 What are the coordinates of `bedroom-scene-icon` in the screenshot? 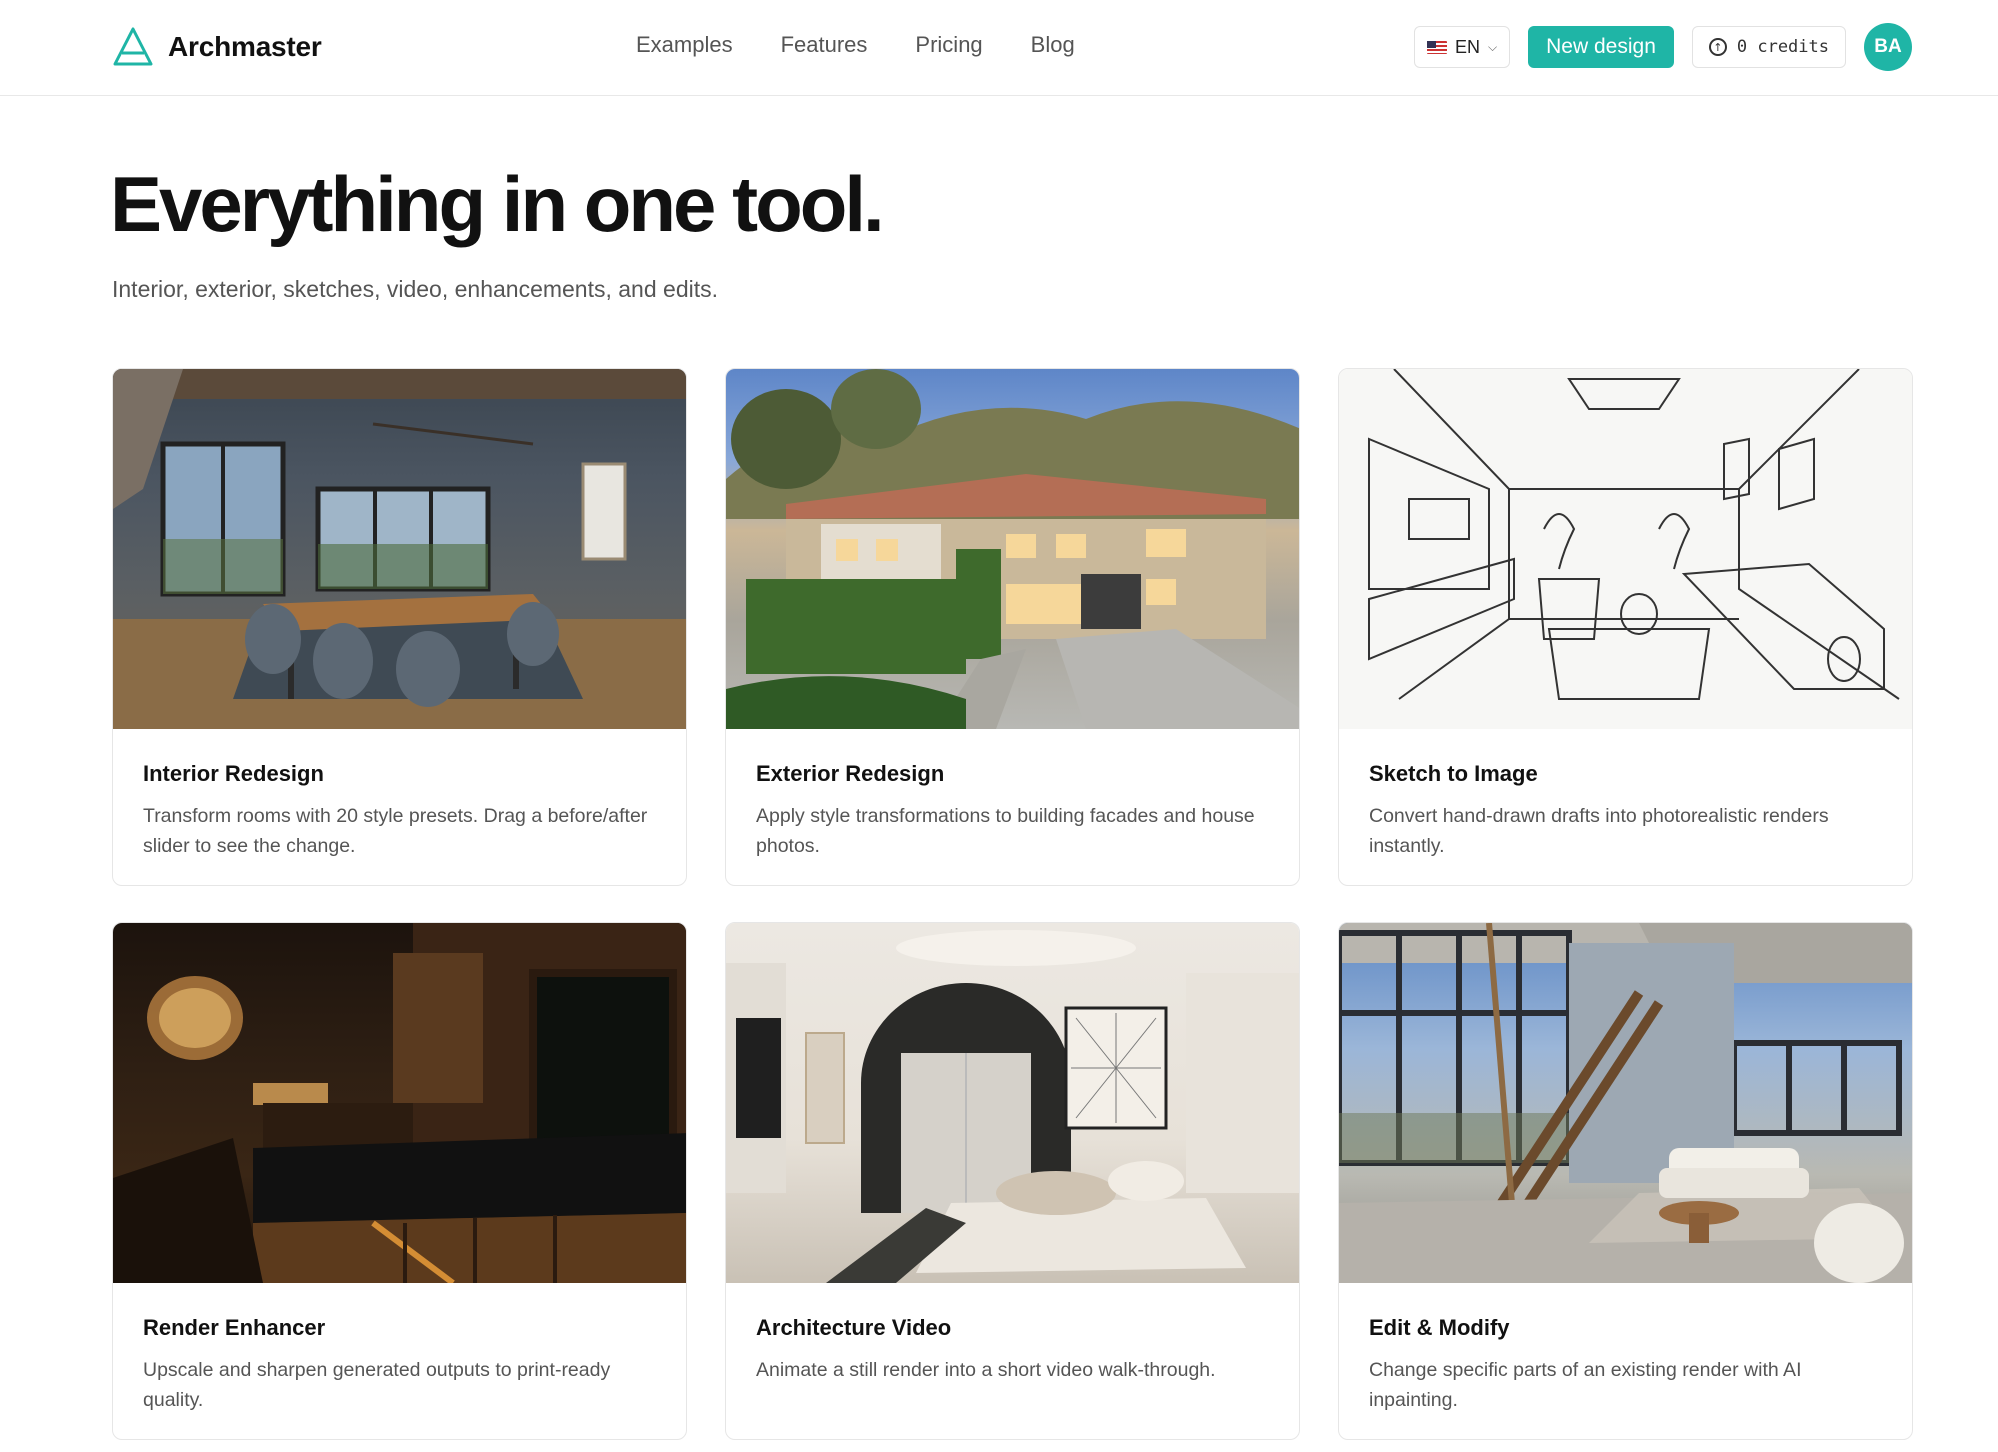 It's located at (1012, 1106).